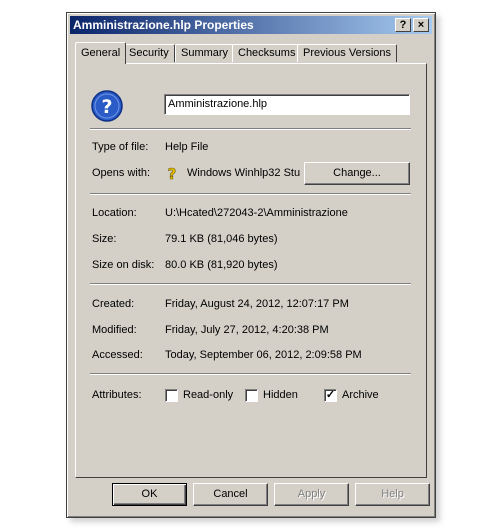 This screenshot has height=531, width=500. I want to click on cancel-button: Cancel, so click(230, 494).